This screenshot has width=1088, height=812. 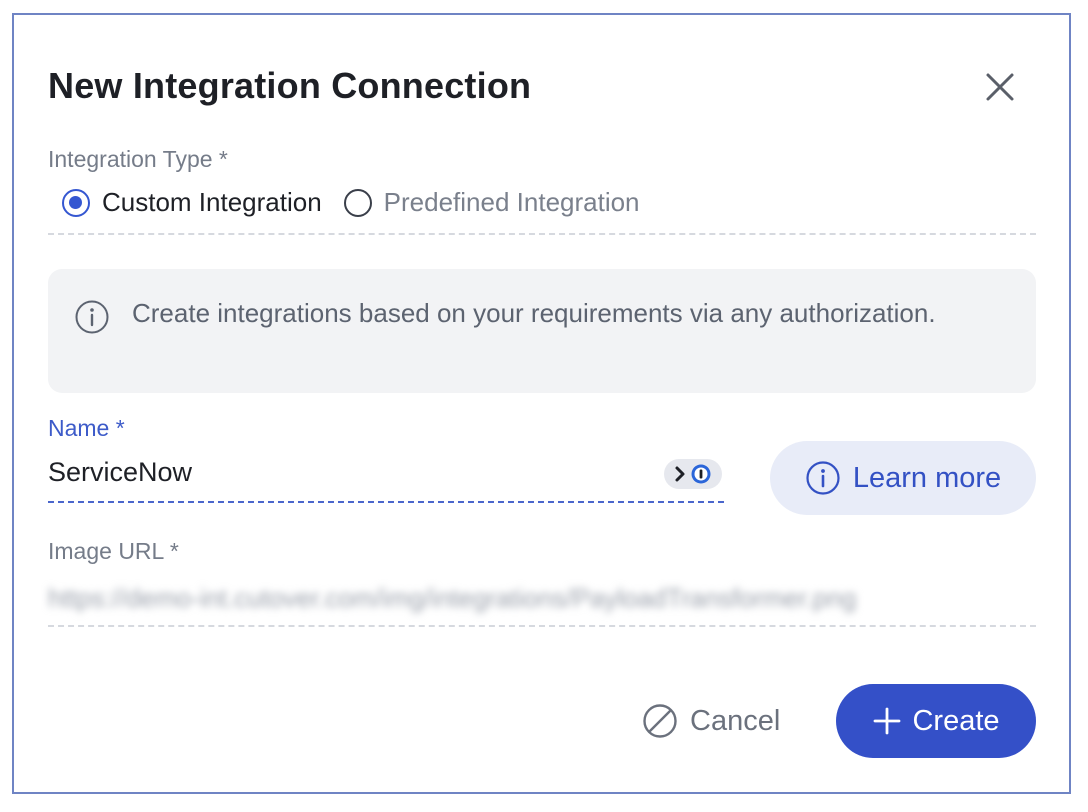 I want to click on image-url-underline, so click(x=542, y=626).